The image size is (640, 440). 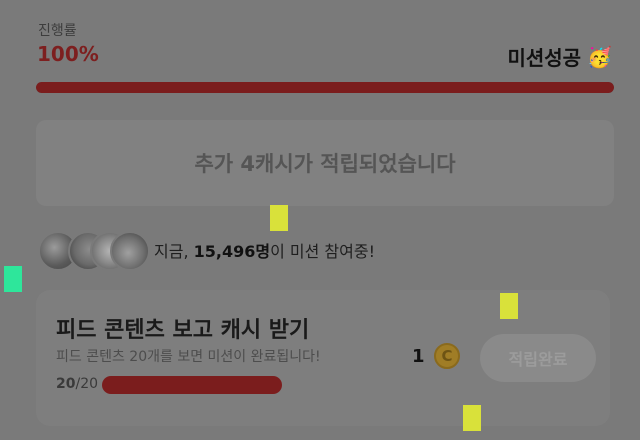 What do you see at coordinates (66, 384) in the screenshot?
I see `mission-done-count: 20` at bounding box center [66, 384].